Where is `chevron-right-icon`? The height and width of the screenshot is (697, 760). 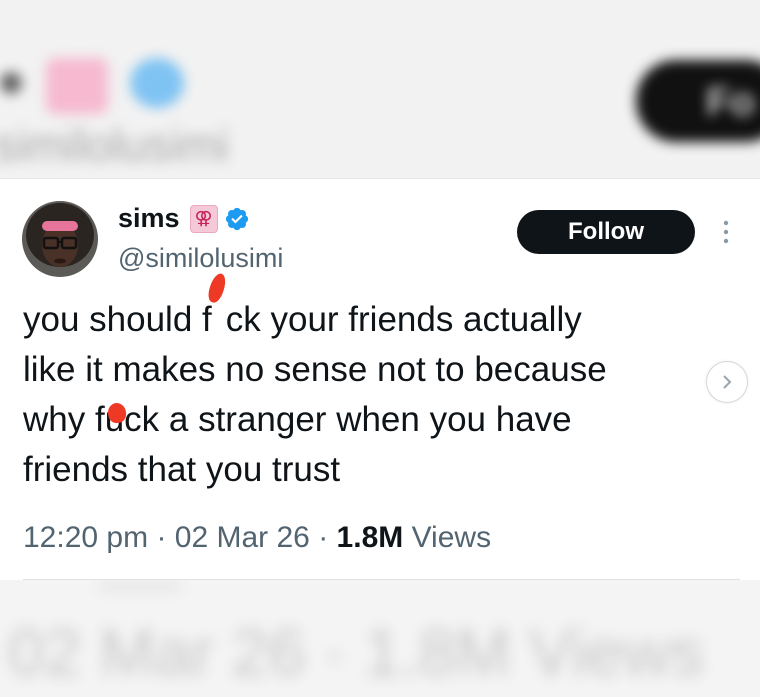 chevron-right-icon is located at coordinates (727, 382).